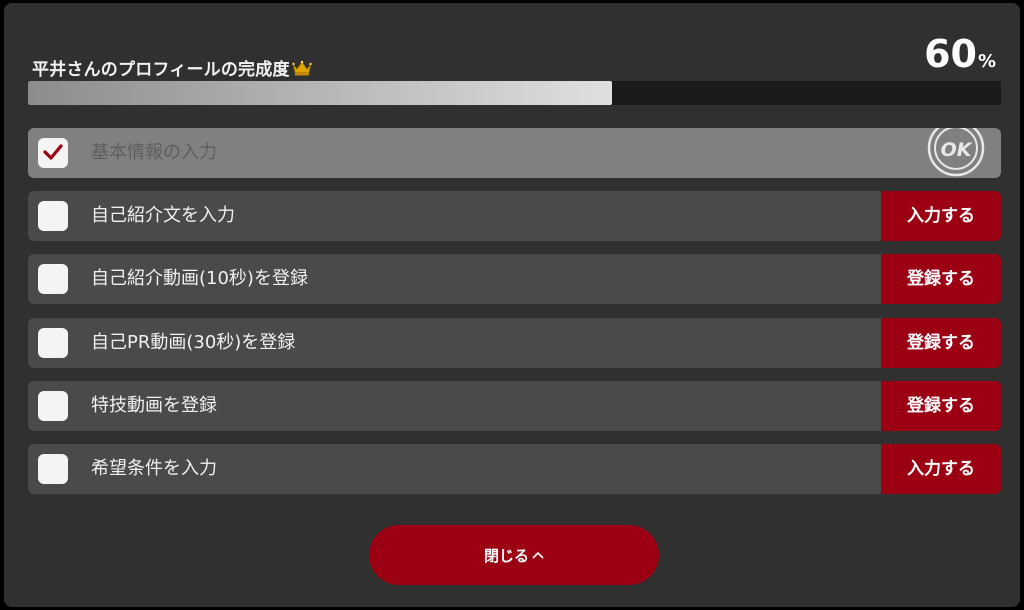  Describe the element at coordinates (941, 216) in the screenshot. I see `input-self-intro-button: 入力する` at that location.